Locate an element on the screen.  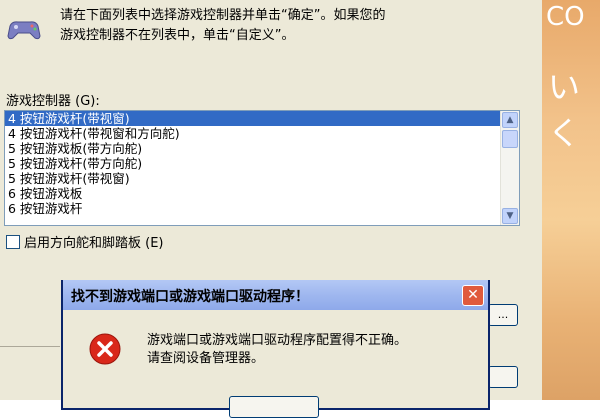
close-button: ✕ is located at coordinates (473, 295).